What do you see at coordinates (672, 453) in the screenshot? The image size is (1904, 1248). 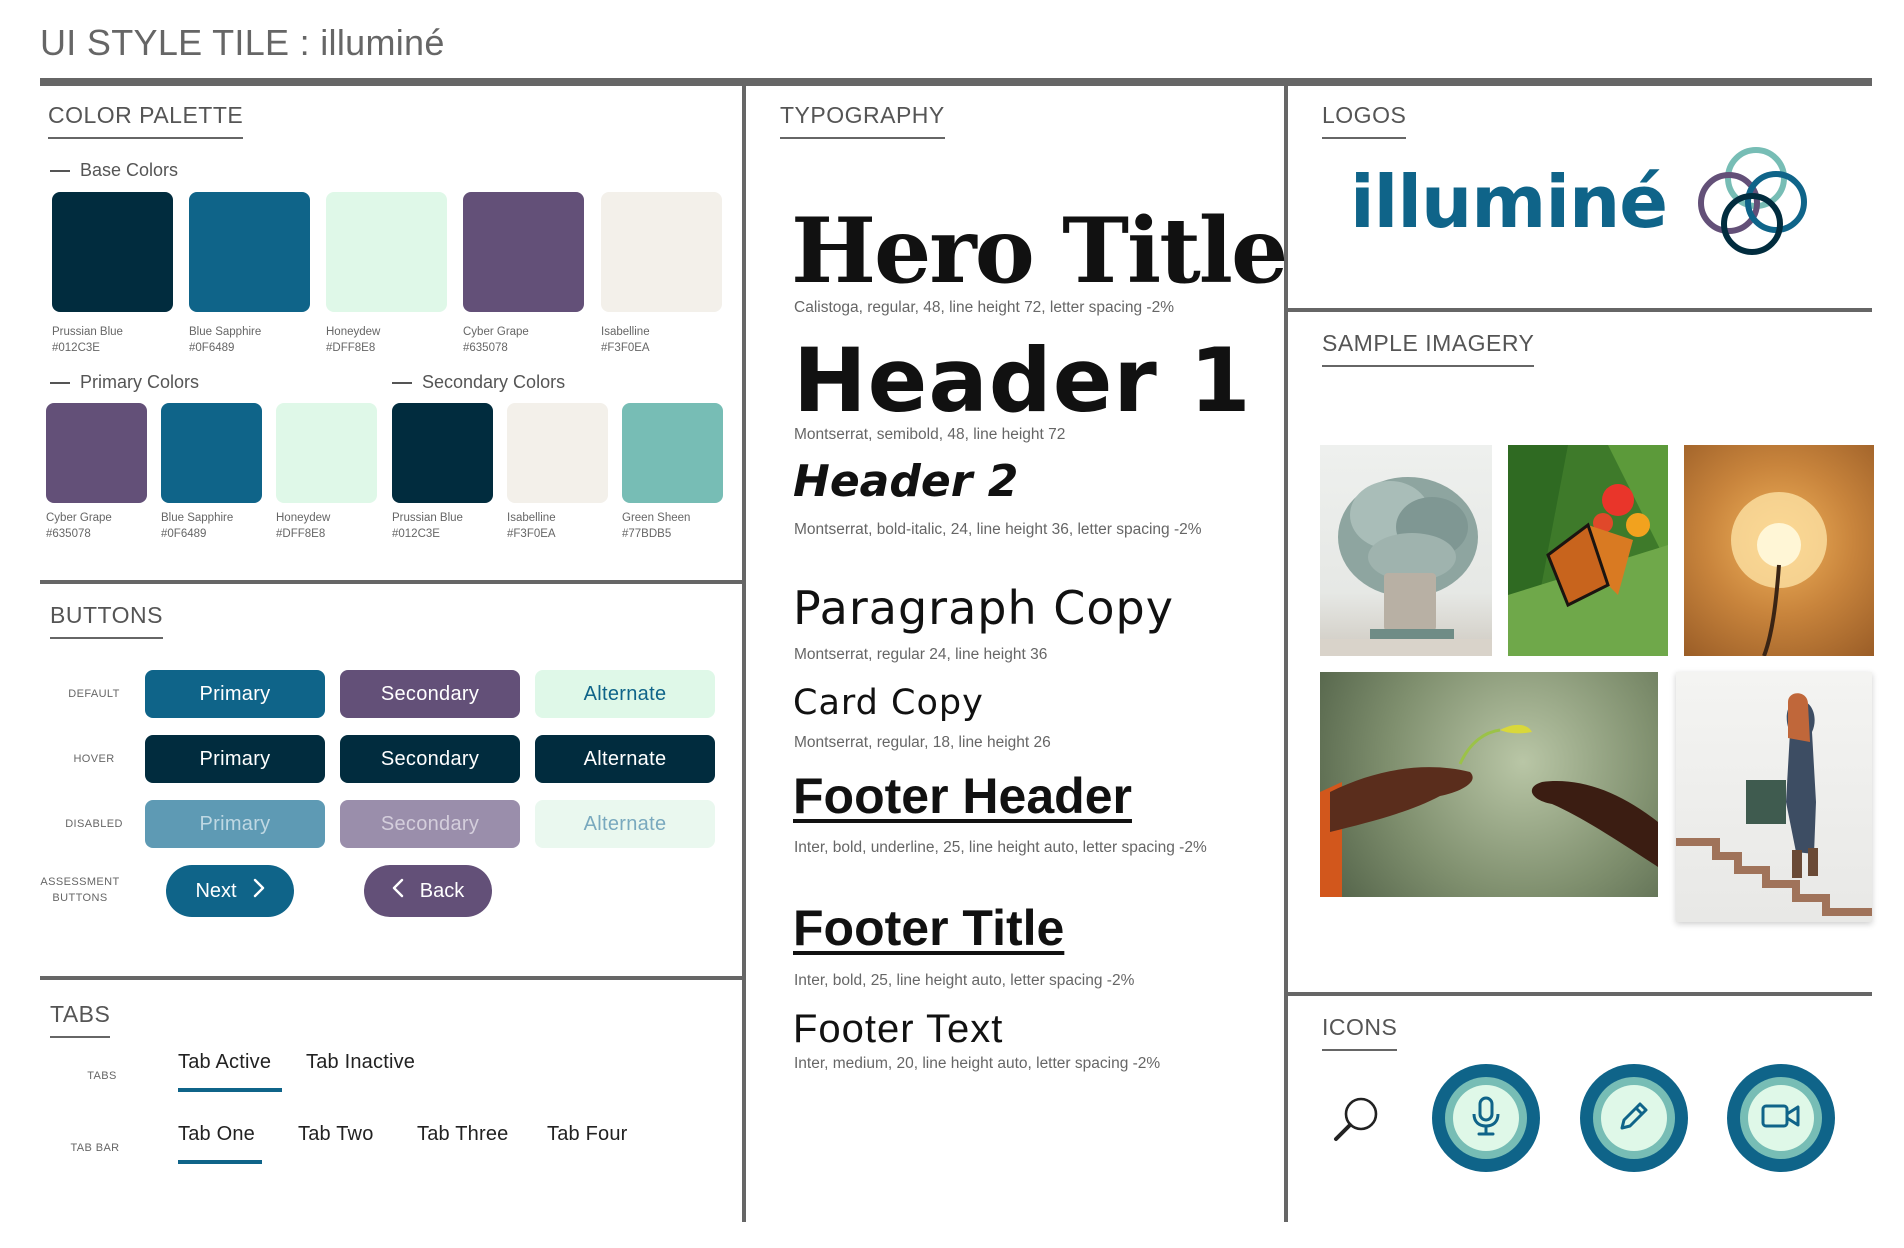 I see `swatch-green-sheen` at bounding box center [672, 453].